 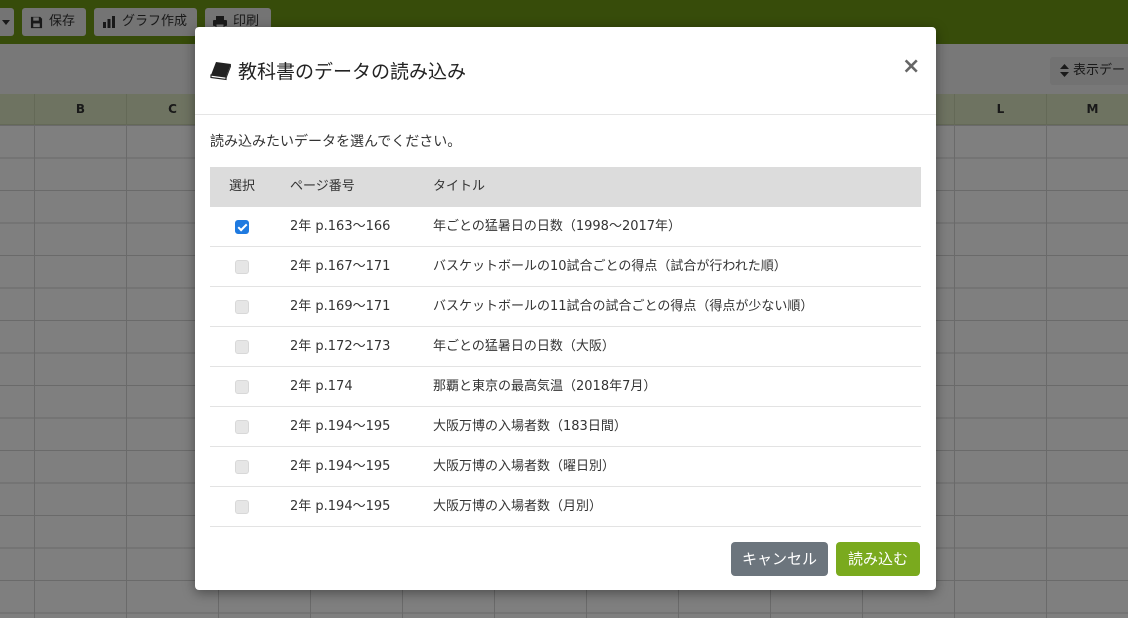 What do you see at coordinates (557, 226) in the screenshot?
I see `row-title: 年ごとの猛暑日の日数（1998〜2017年）` at bounding box center [557, 226].